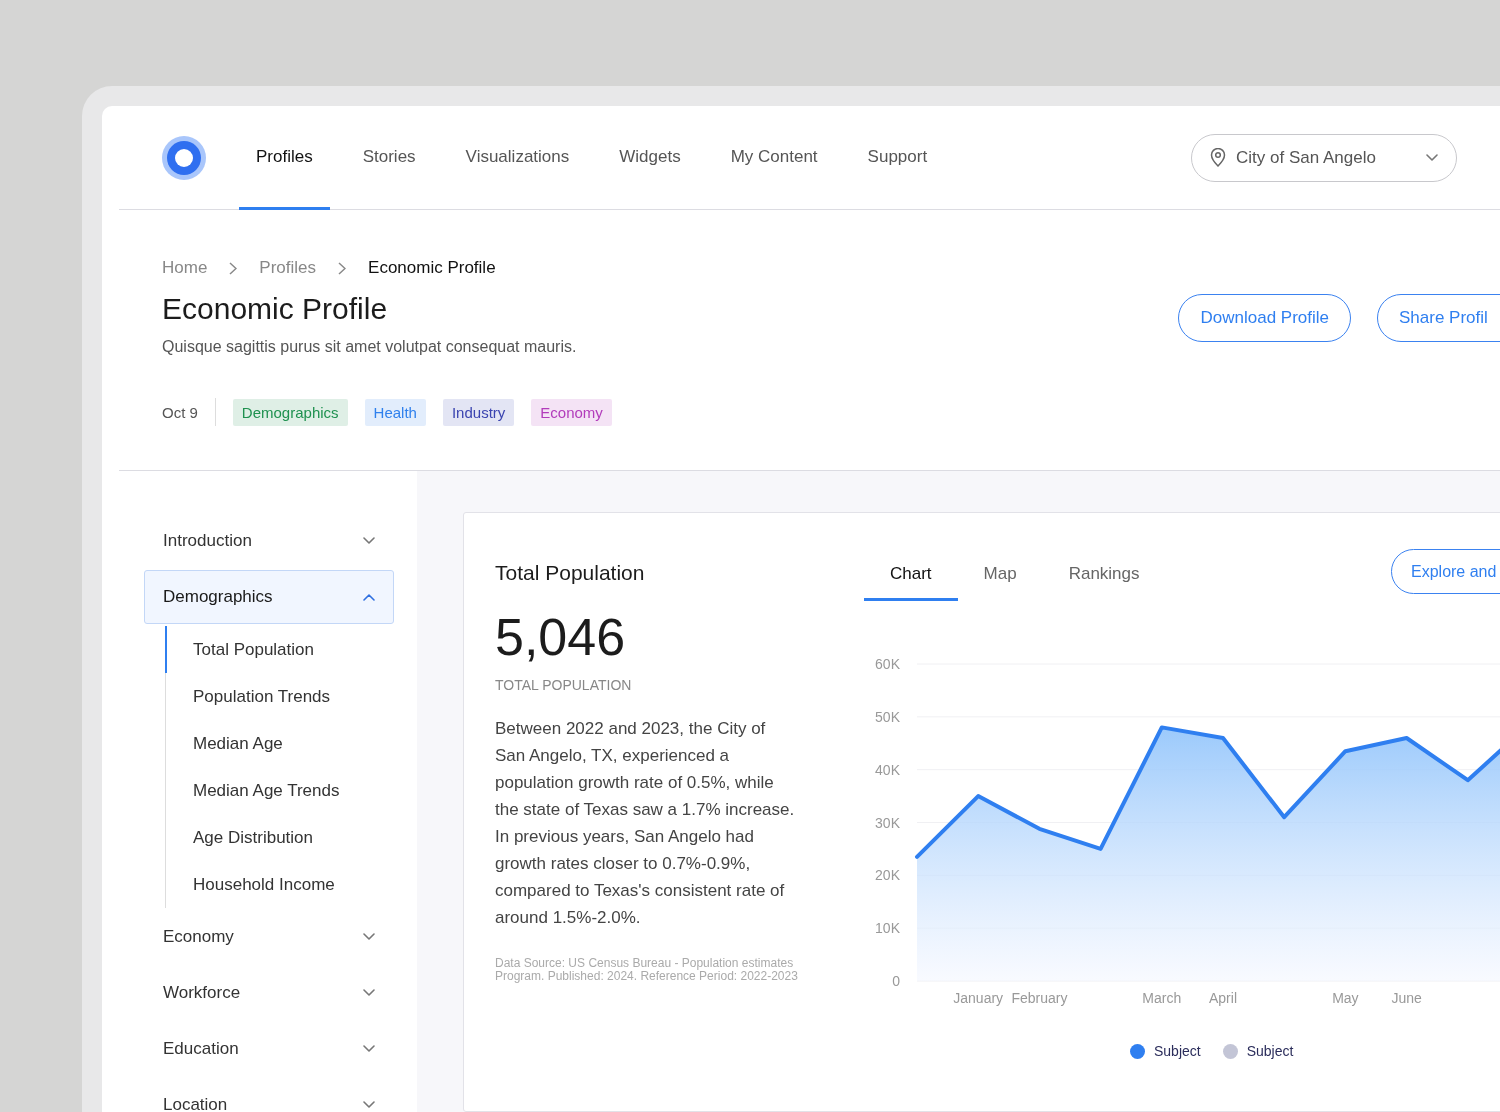  What do you see at coordinates (275, 309) in the screenshot?
I see `page-title: Economic Profile` at bounding box center [275, 309].